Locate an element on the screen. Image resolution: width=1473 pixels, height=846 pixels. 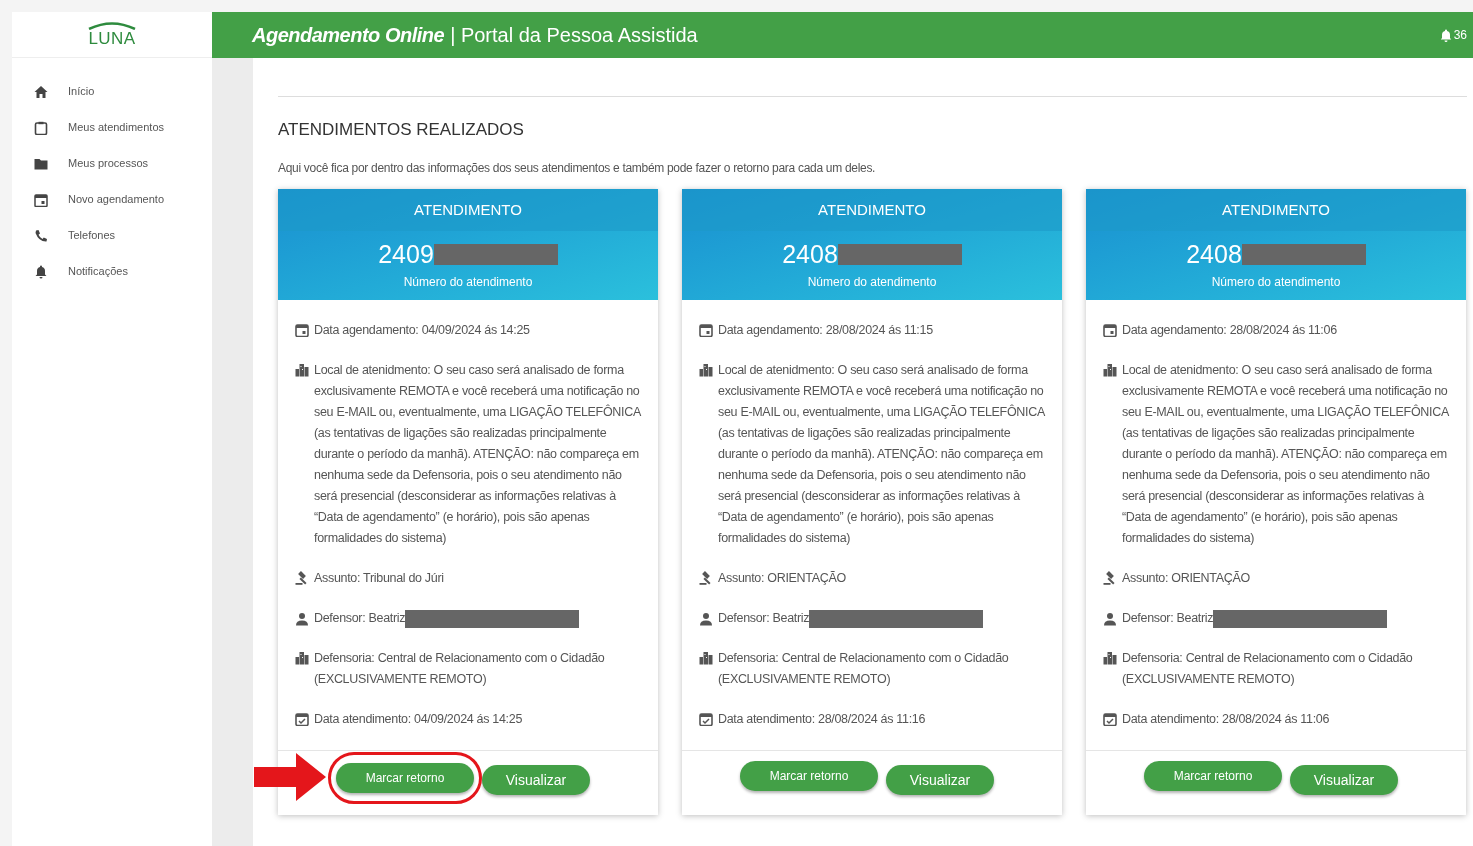
portal-subtitle: | Portal da Pessoa Assistida is located at coordinates (574, 35).